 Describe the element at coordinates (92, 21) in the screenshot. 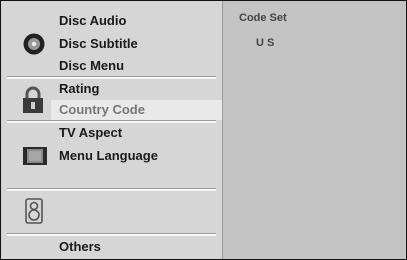

I see `menu-item-disc-audio: Disc Audio` at that location.